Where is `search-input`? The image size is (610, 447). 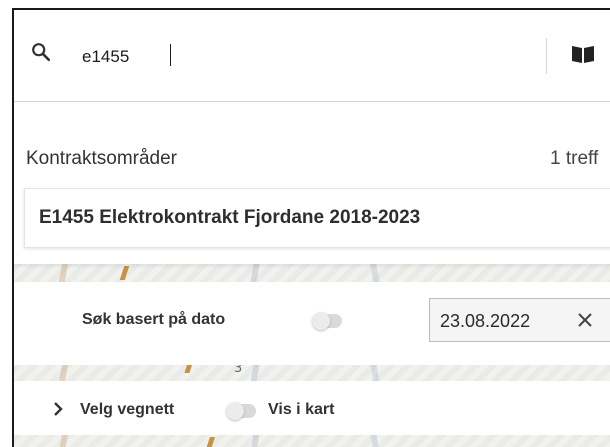
search-input is located at coordinates (292, 57).